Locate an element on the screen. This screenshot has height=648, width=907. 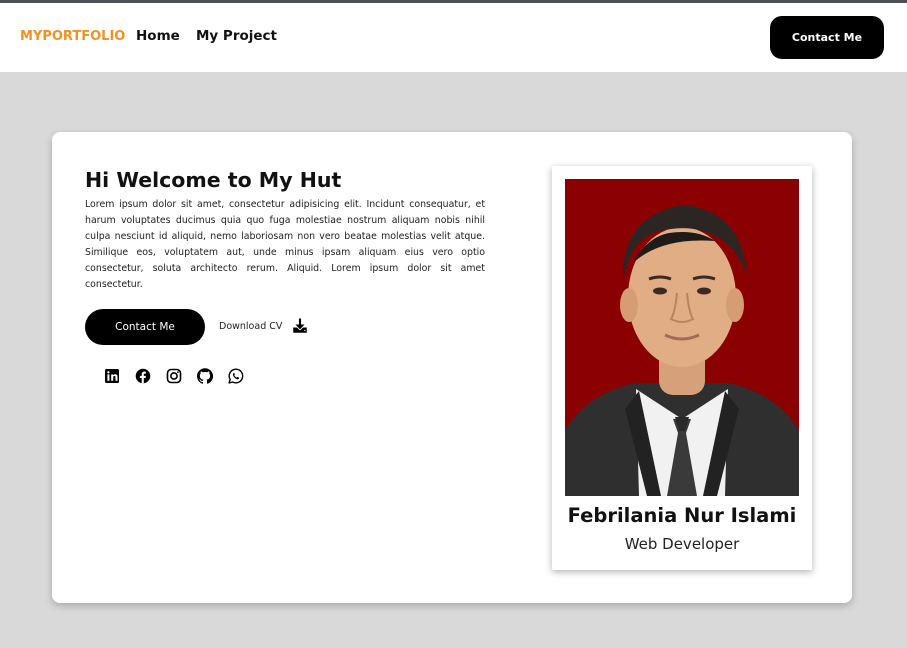
download-cv-label: Download CV is located at coordinates (251, 326).